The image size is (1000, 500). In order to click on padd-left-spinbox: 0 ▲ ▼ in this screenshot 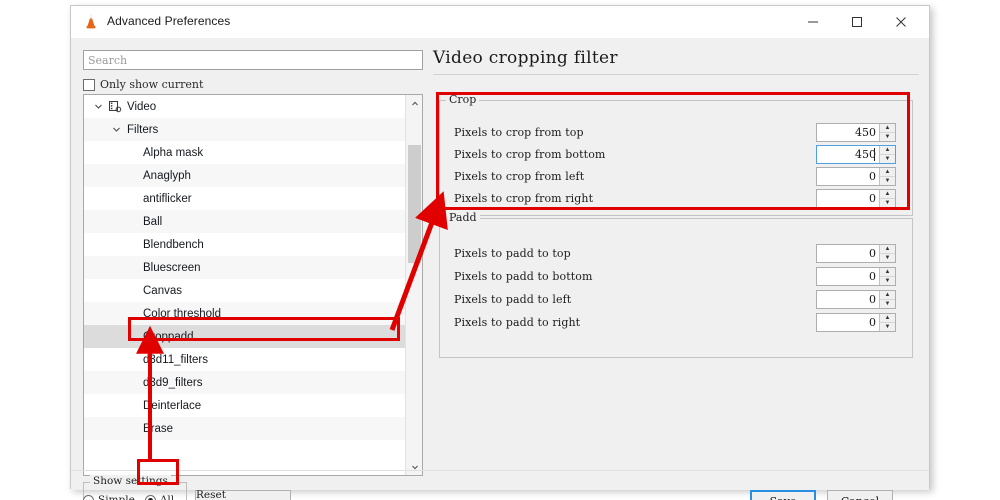, I will do `click(856, 299)`.